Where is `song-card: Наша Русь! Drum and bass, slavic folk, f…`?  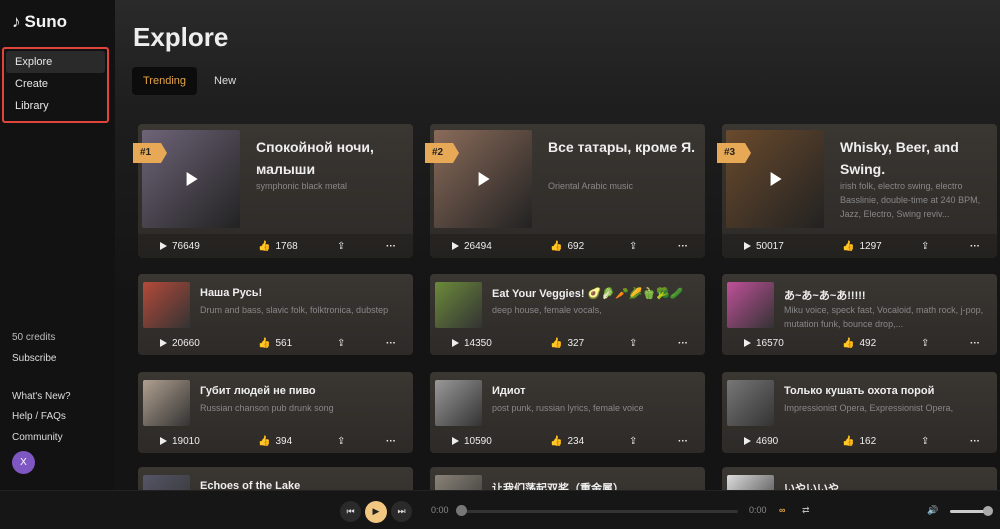 song-card: Наша Русь! Drum and bass, slavic folk, f… is located at coordinates (275, 314).